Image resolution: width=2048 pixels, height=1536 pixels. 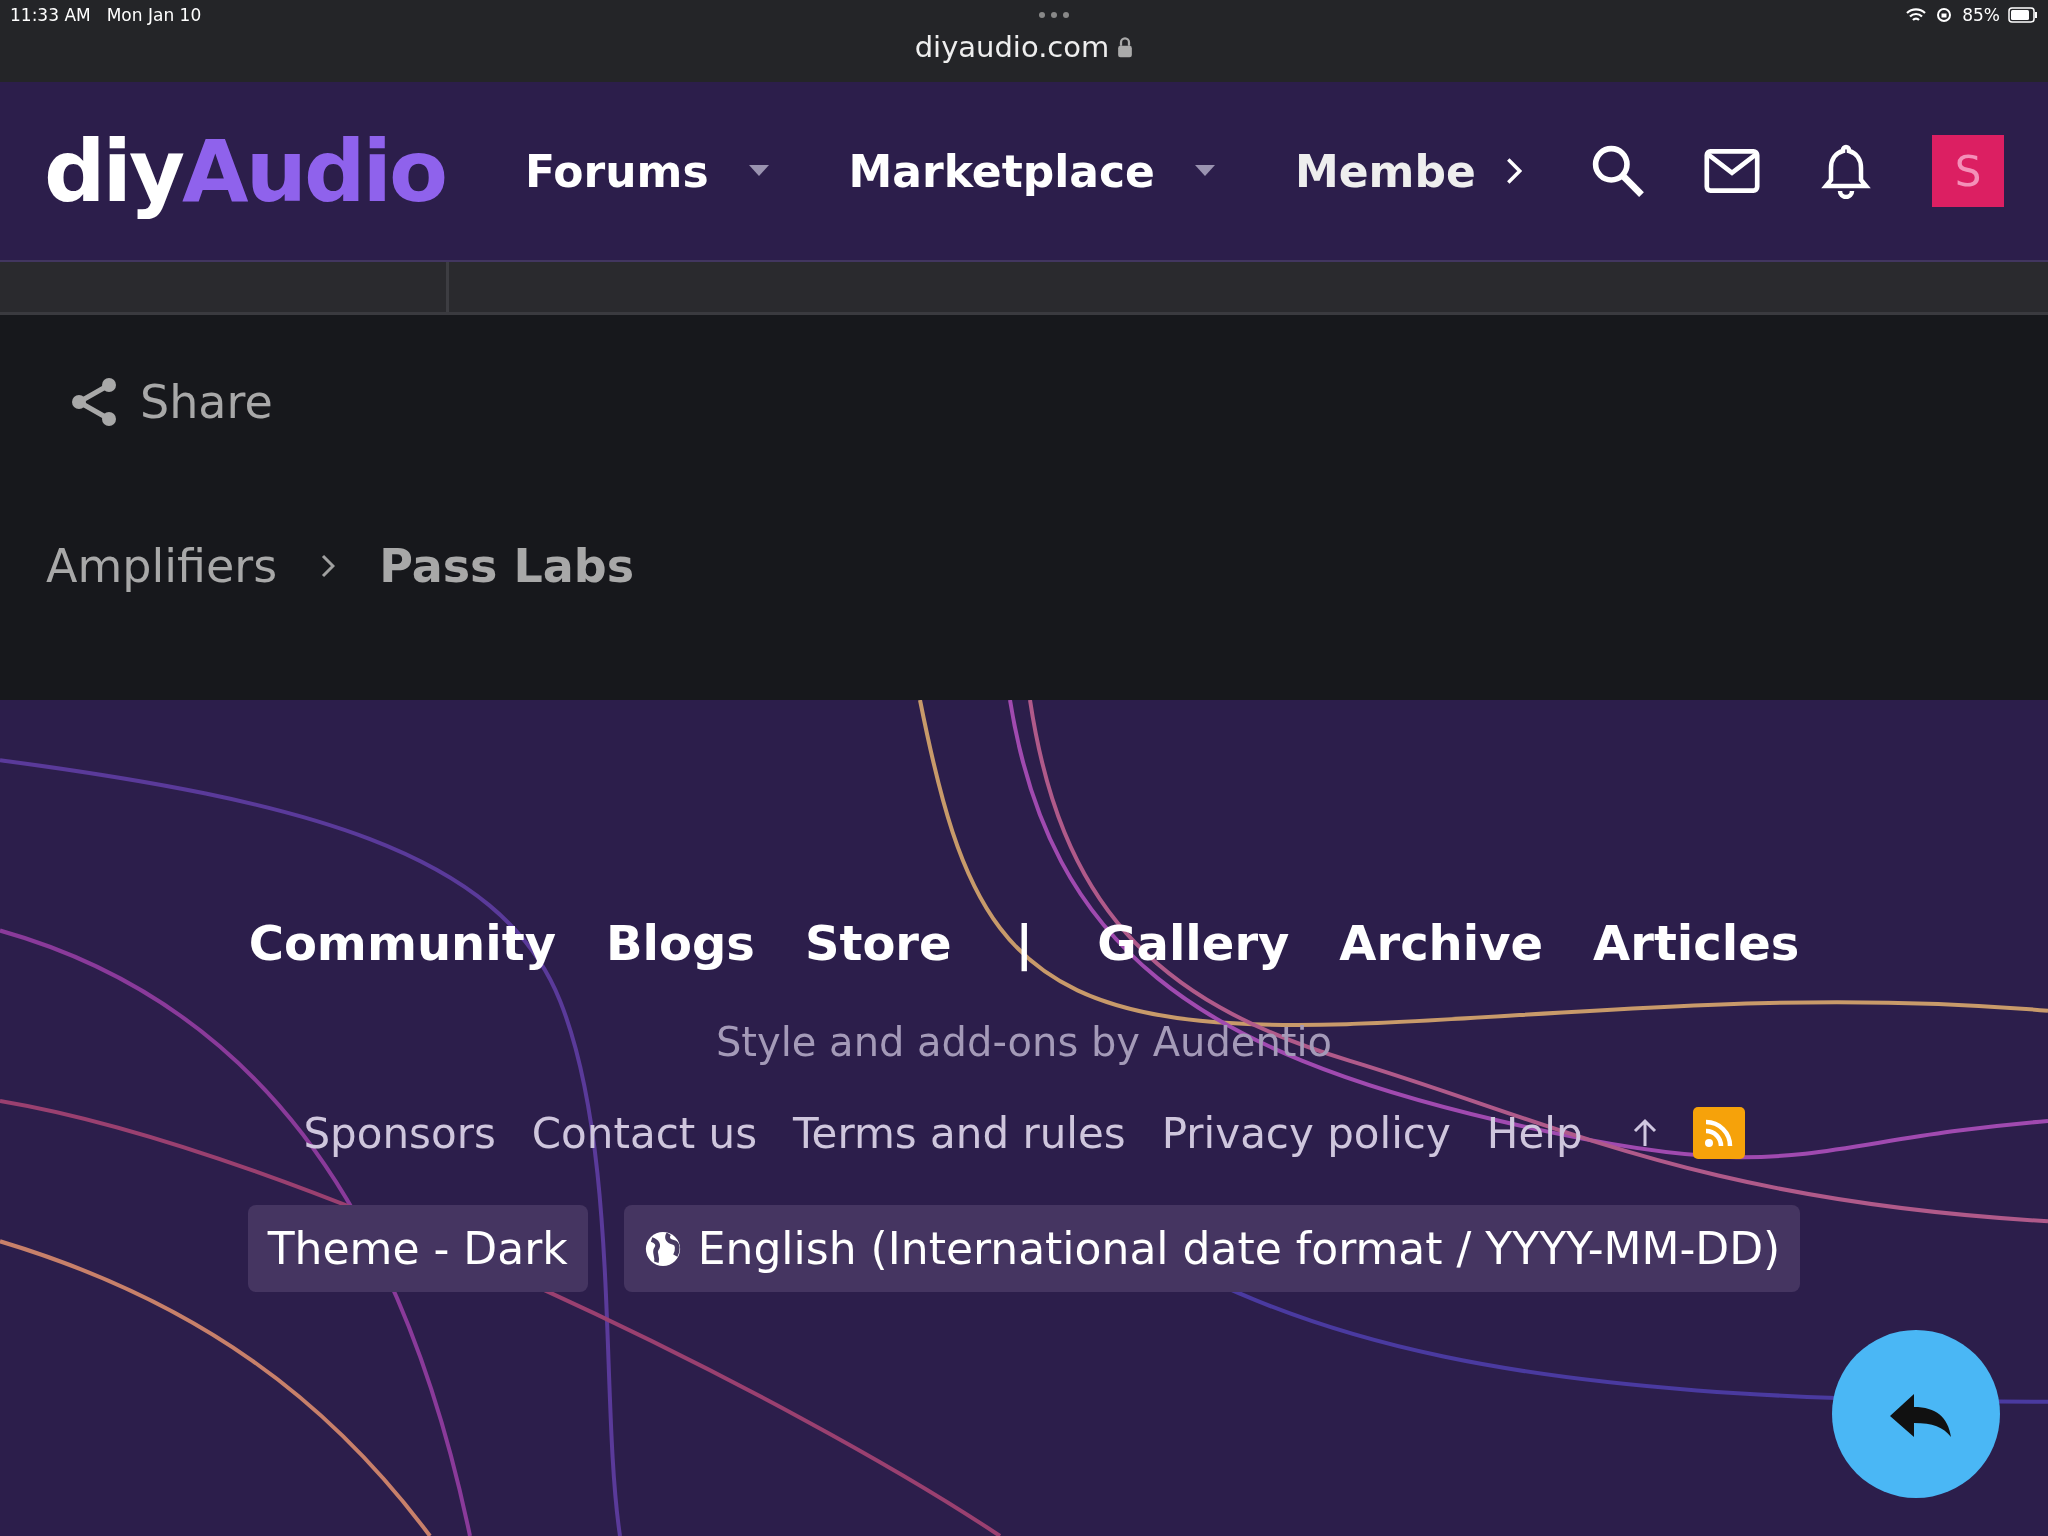 I want to click on nav-tab: Forums, so click(x=617, y=171).